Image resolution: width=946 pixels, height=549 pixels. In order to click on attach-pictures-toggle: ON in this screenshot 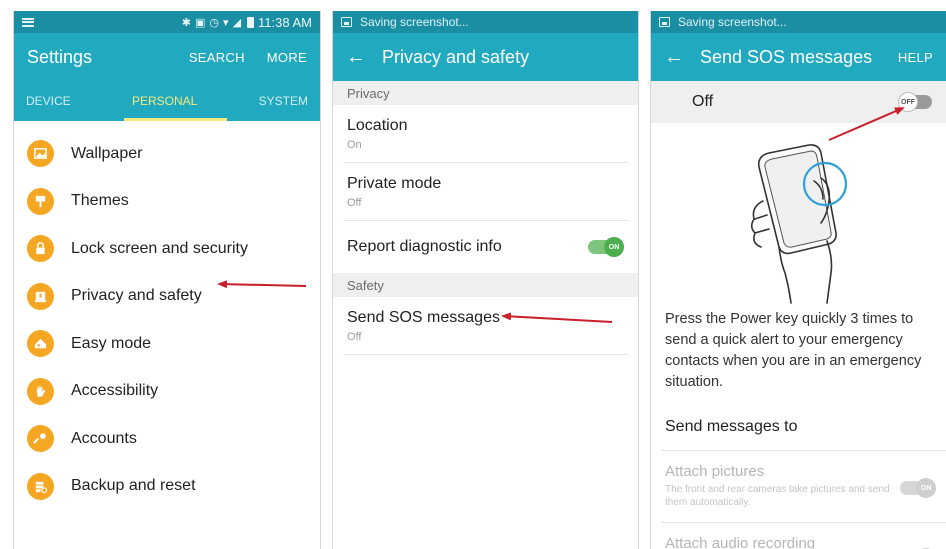, I will do `click(918, 488)`.